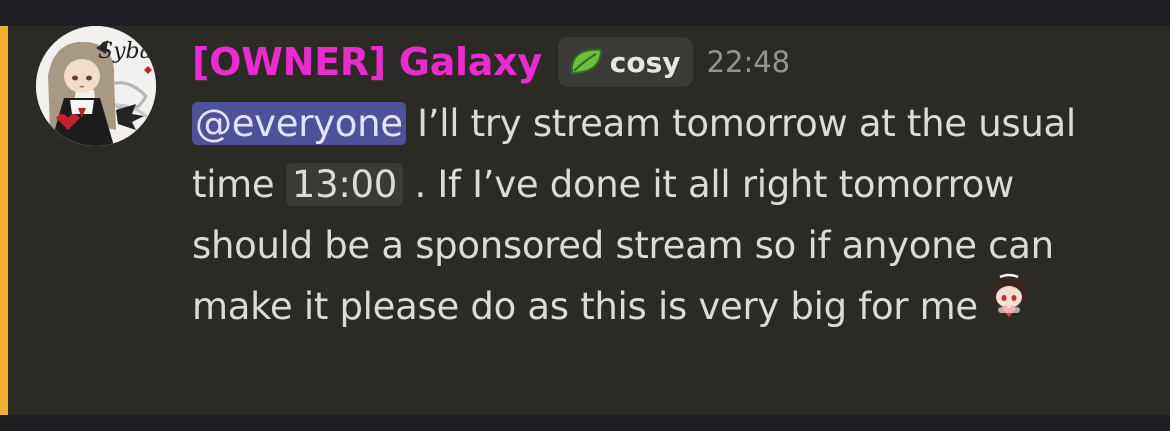 This screenshot has width=1170, height=431. I want to click on avatar-signature: Sybau, so click(127, 51).